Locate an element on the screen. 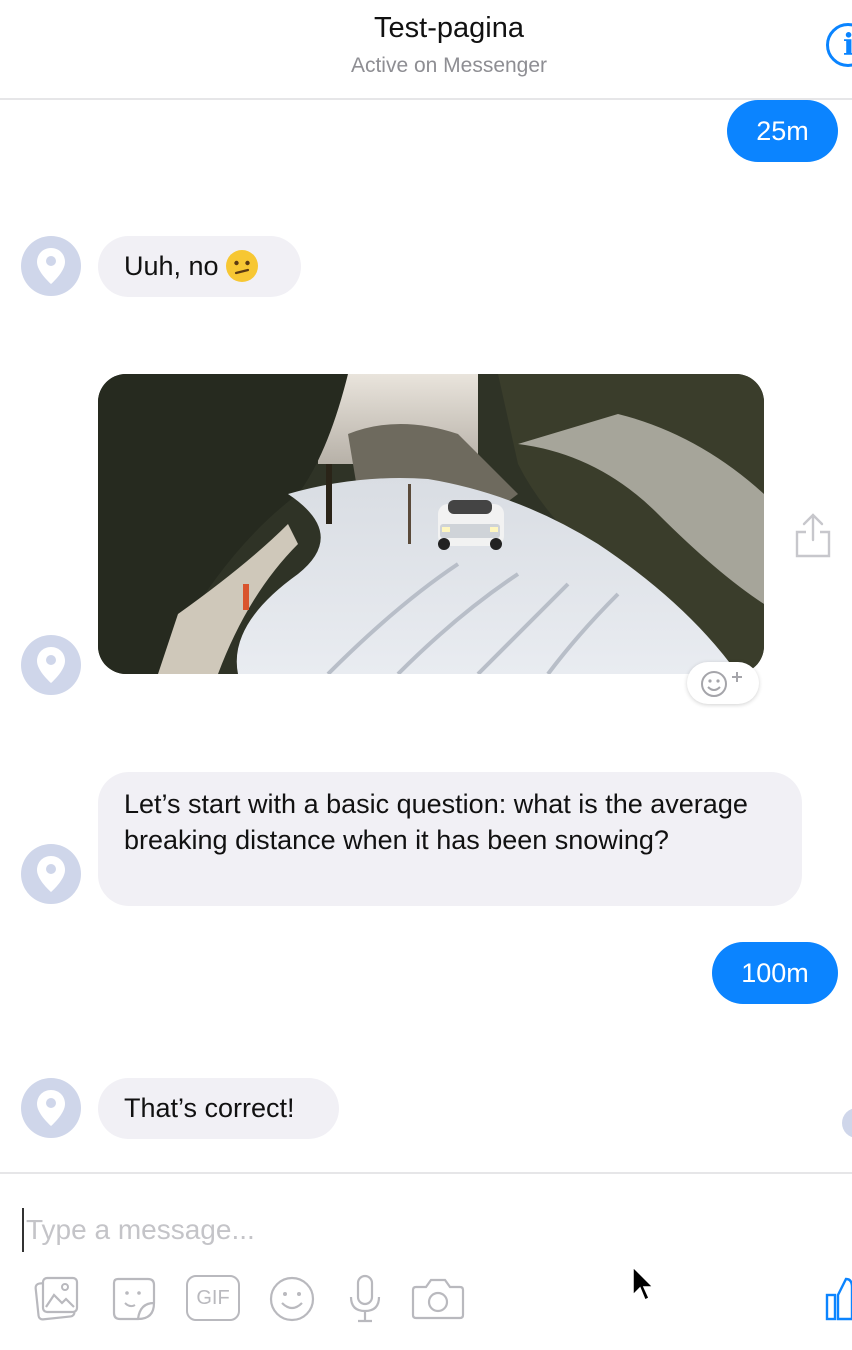 Image resolution: width=852 pixels, height=1350 pixels. page-title: Test-pagina is located at coordinates (449, 28).